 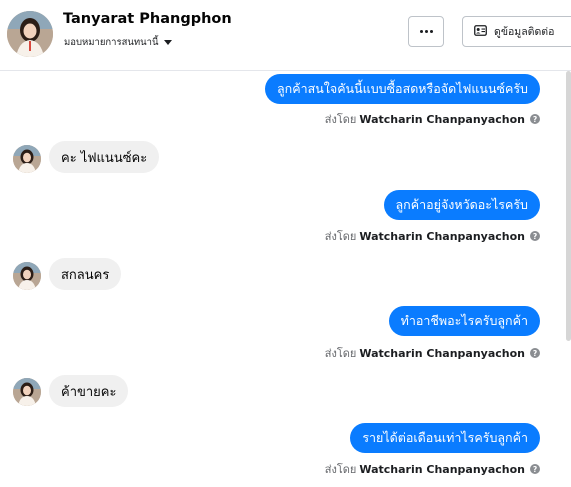 I want to click on message-text: ทำอาชีพอะไรครับลูกค้า, so click(x=464, y=320).